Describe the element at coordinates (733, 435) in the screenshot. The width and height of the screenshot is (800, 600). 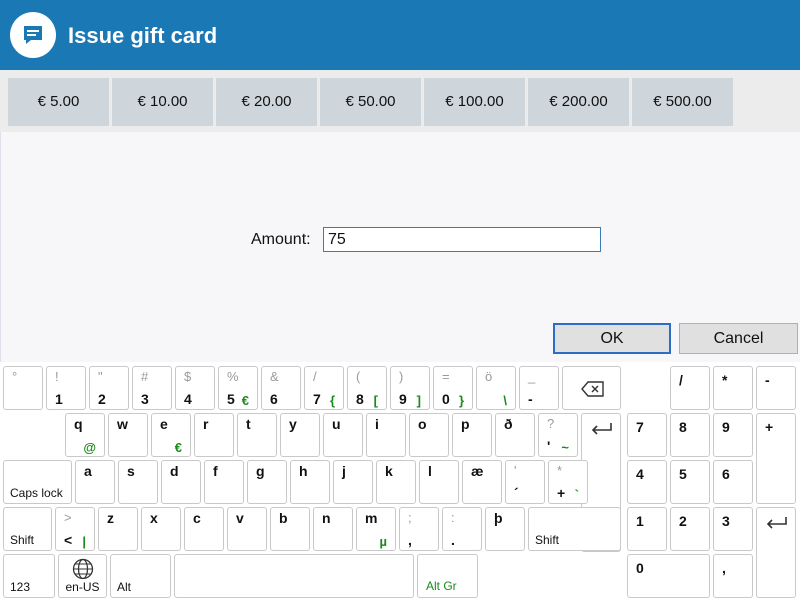
I see `numpad-key: 9` at that location.